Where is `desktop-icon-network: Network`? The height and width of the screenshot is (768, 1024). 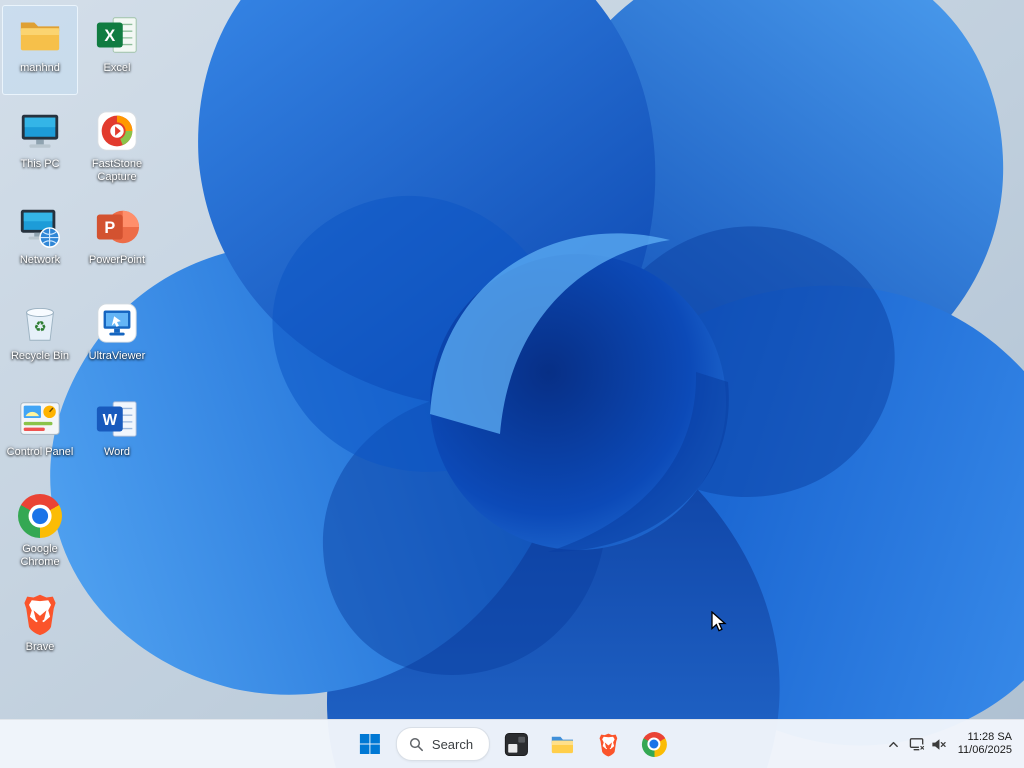
desktop-icon-network: Network is located at coordinates (40, 242).